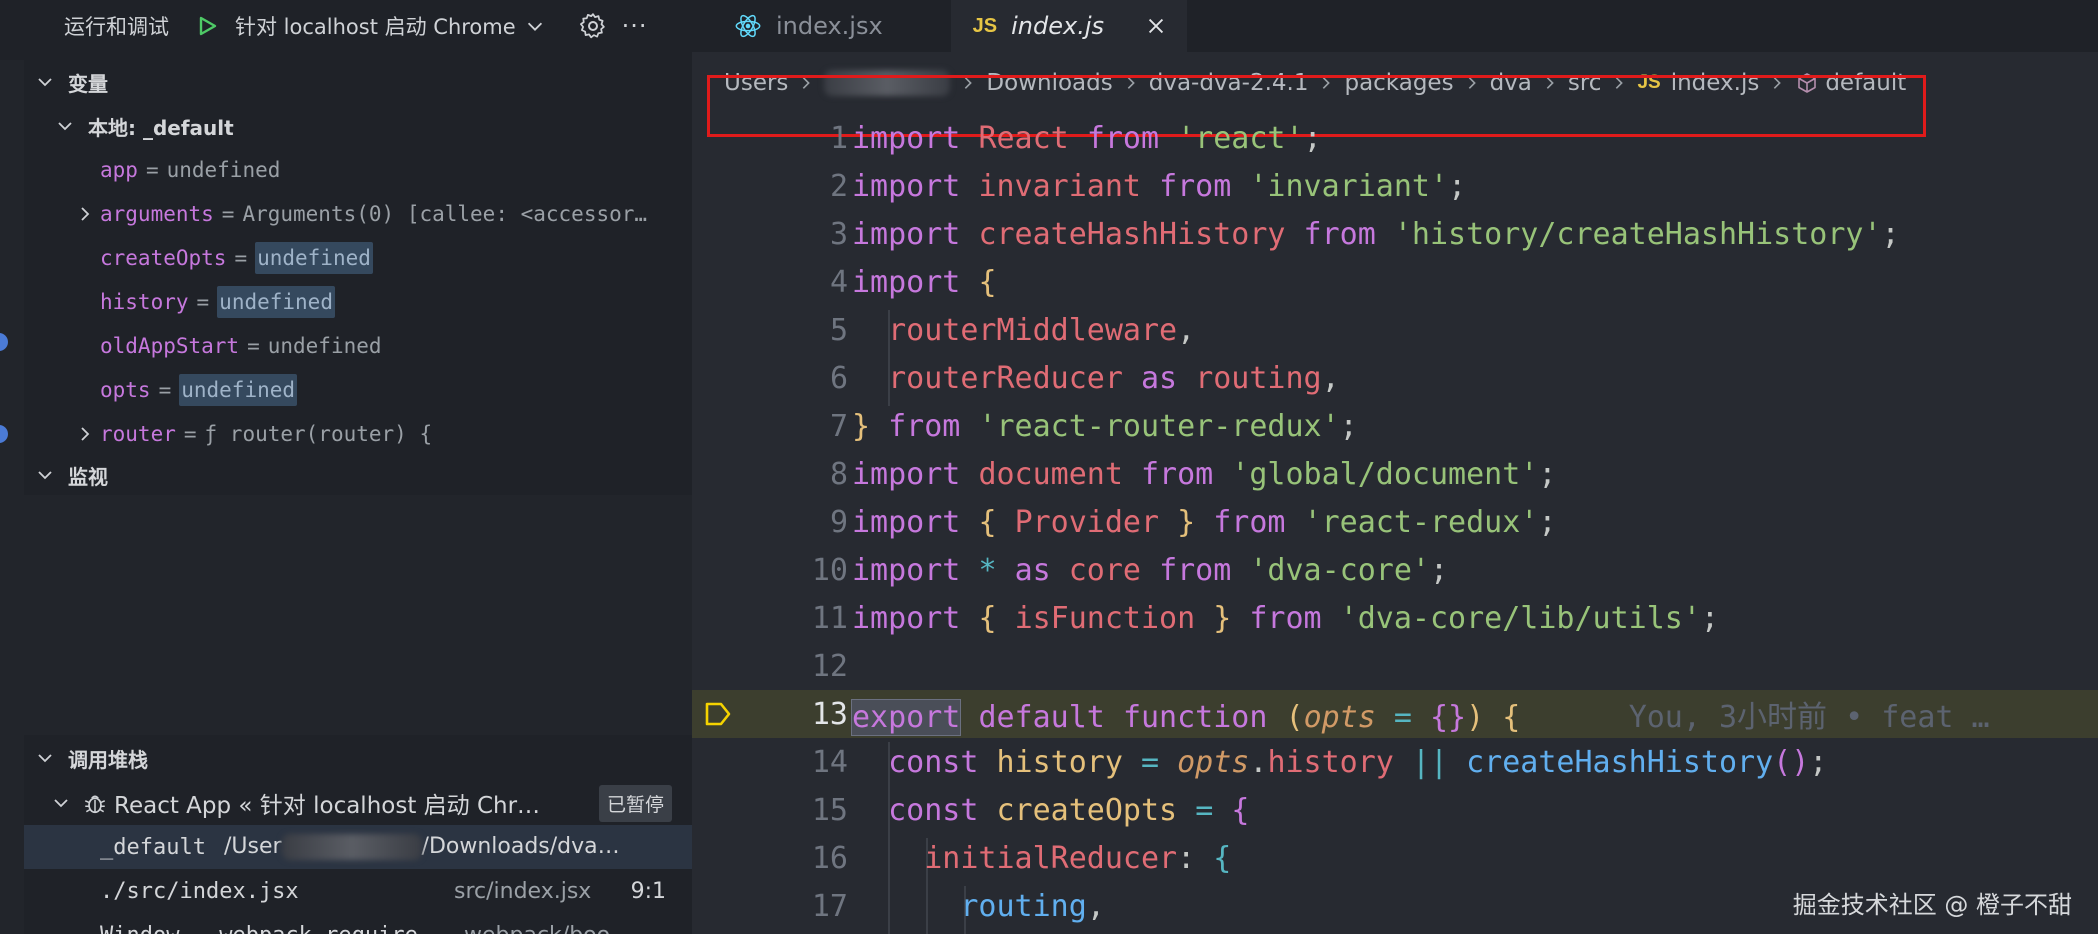 The width and height of the screenshot is (2098, 934). What do you see at coordinates (1395, 810) in the screenshot?
I see `code-line: 15 const createOpts = {` at bounding box center [1395, 810].